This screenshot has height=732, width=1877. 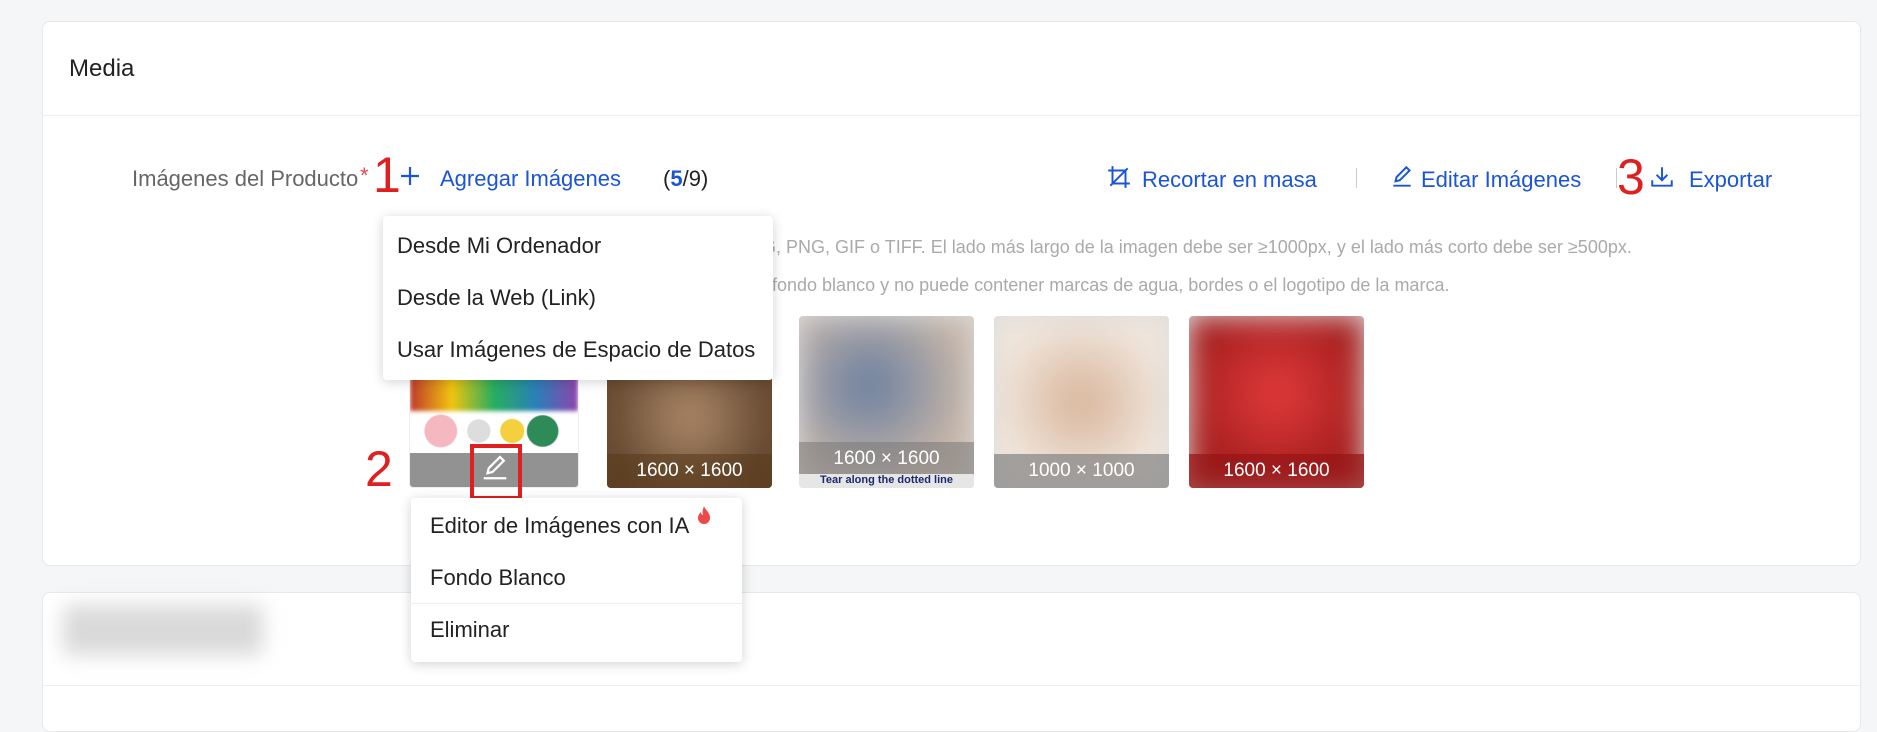 What do you see at coordinates (1081, 402) in the screenshot?
I see `image-thumb-4: 1000 × 1000` at bounding box center [1081, 402].